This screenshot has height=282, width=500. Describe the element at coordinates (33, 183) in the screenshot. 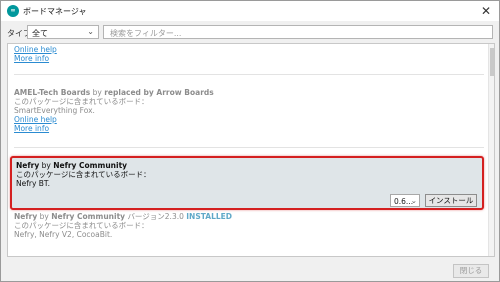

I see `boards-list: Nefry BT.` at that location.